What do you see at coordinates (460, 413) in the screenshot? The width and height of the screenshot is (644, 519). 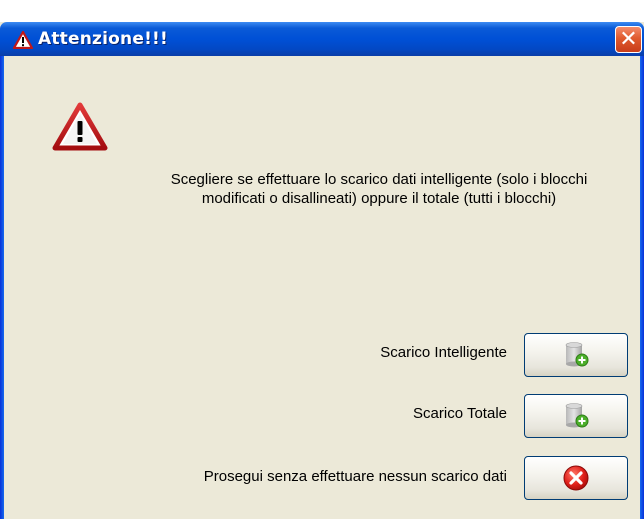 I see `option-label-total-download: Scarico Totale` at bounding box center [460, 413].